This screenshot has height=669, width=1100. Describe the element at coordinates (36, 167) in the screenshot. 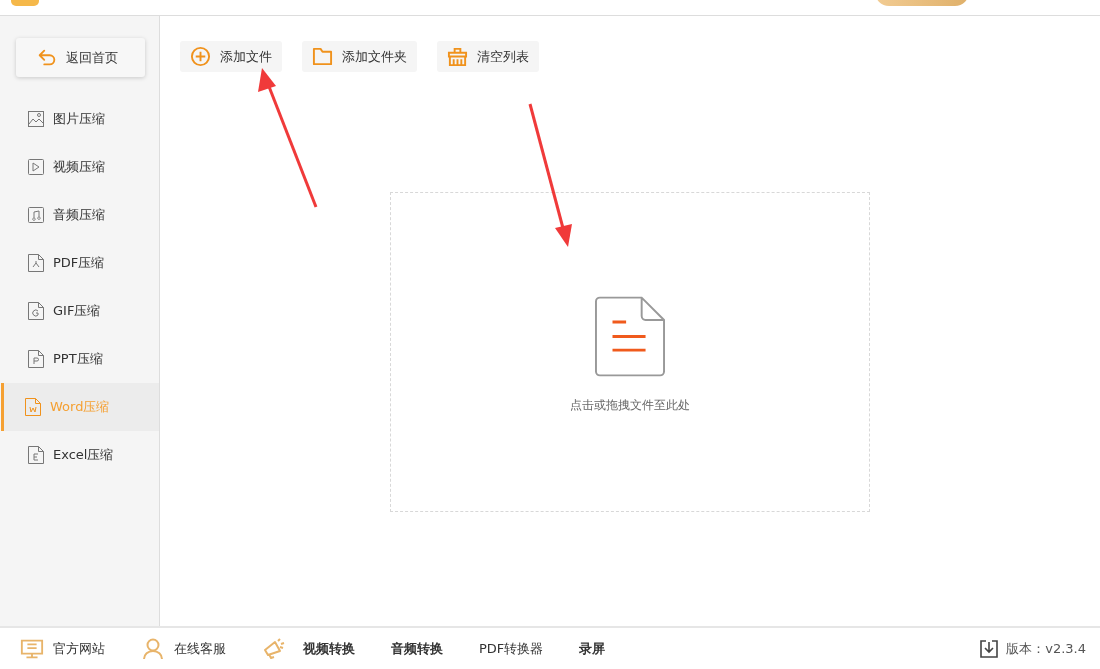

I see `play-icon` at that location.